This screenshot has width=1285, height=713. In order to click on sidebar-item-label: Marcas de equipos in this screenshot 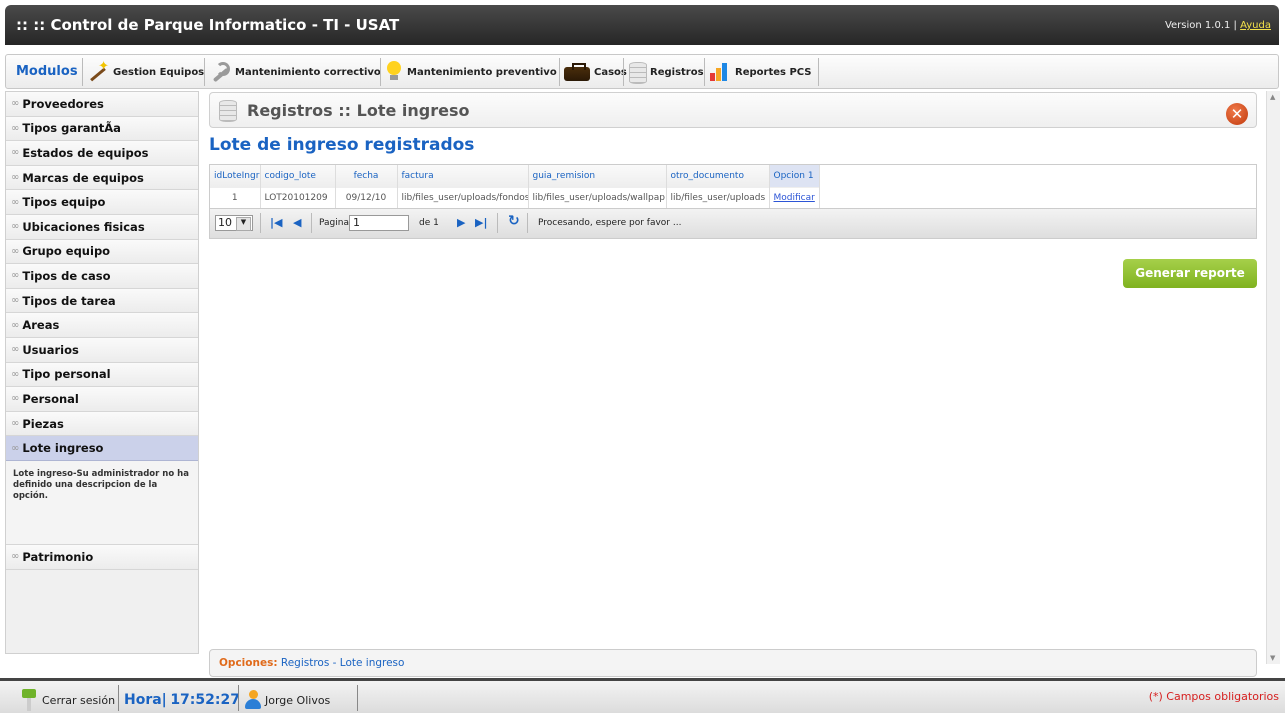, I will do `click(83, 177)`.